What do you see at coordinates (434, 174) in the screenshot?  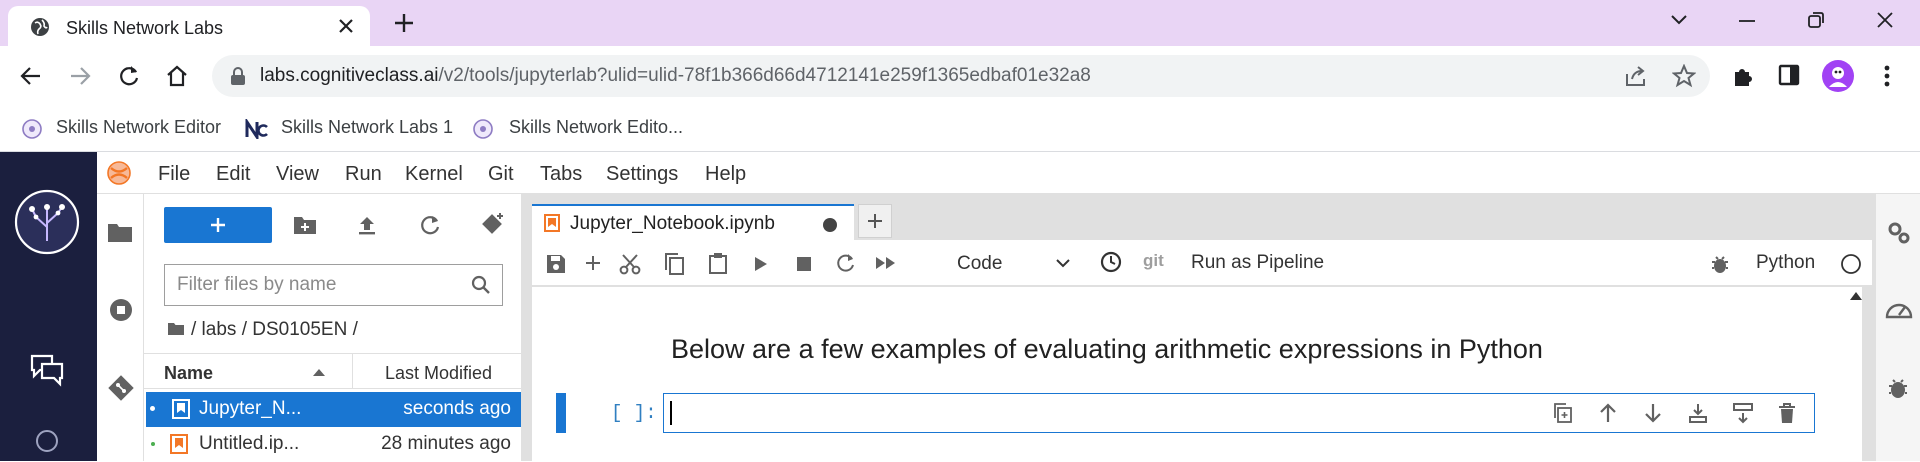 I see `menu-kernel: Kernel` at bounding box center [434, 174].